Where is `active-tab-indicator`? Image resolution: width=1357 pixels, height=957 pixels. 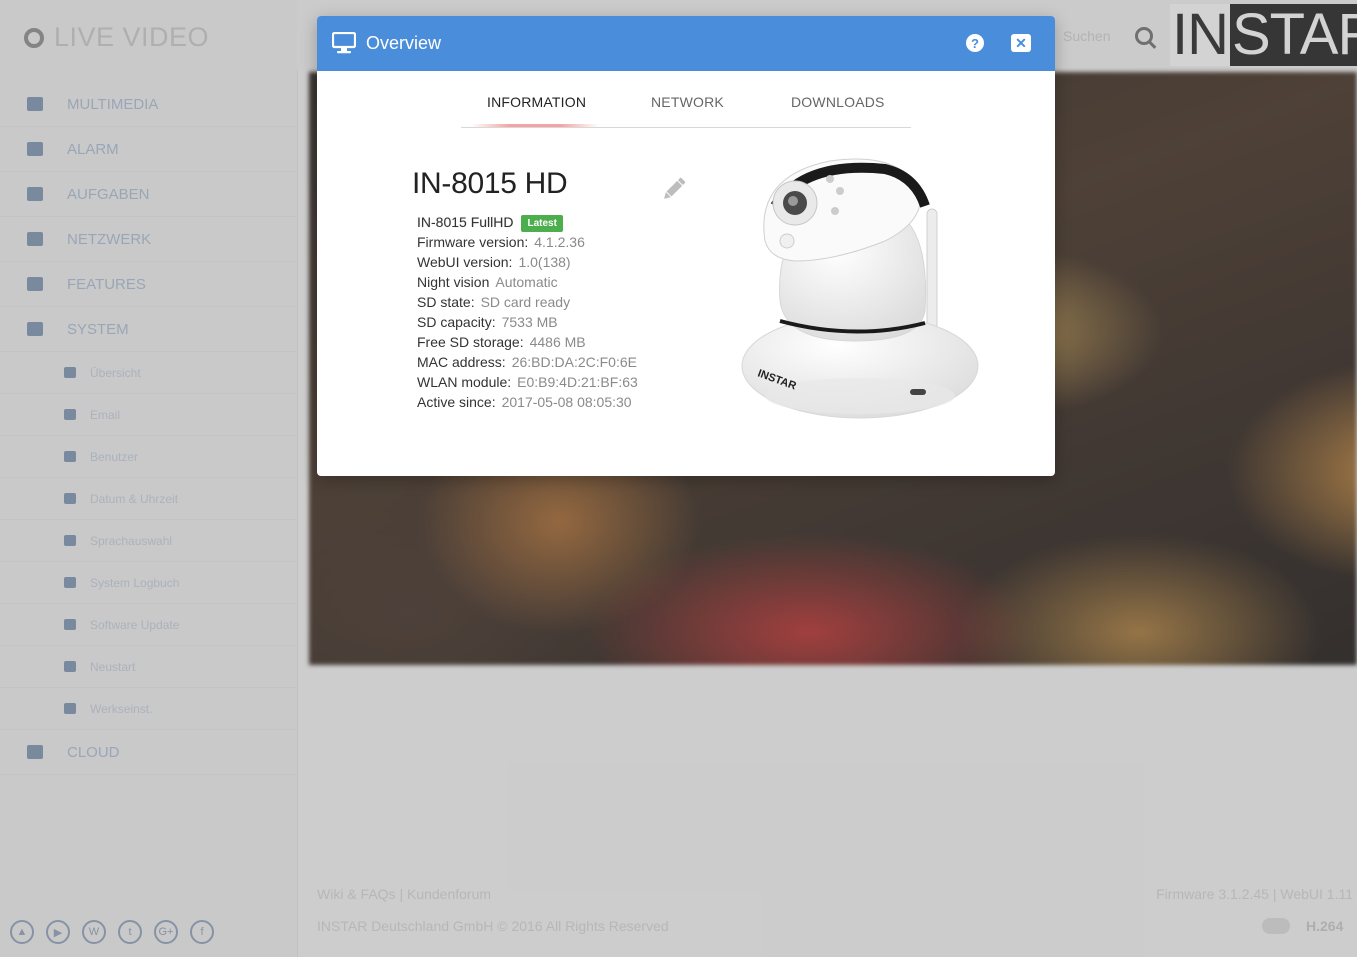
active-tab-indicator is located at coordinates (535, 125).